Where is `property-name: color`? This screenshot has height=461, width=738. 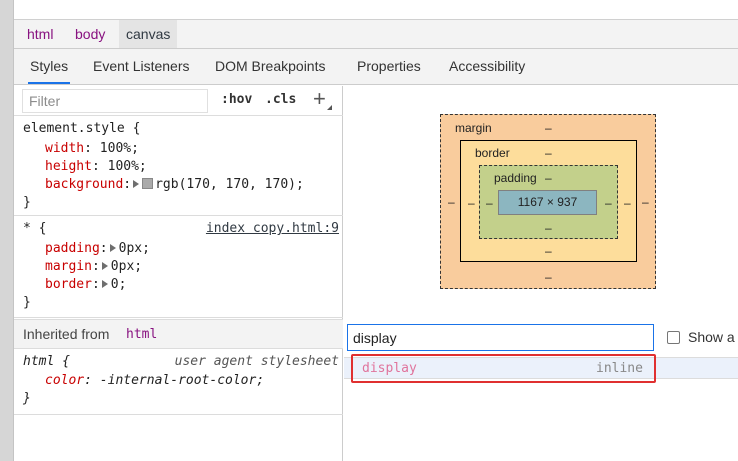 property-name: color is located at coordinates (65, 380).